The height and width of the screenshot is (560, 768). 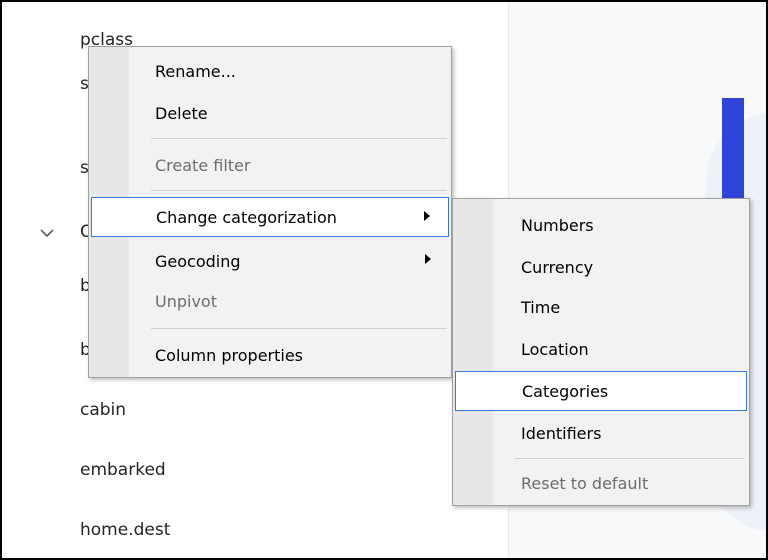 What do you see at coordinates (270, 301) in the screenshot?
I see `menu-item-unpivot: Unpivot` at bounding box center [270, 301].